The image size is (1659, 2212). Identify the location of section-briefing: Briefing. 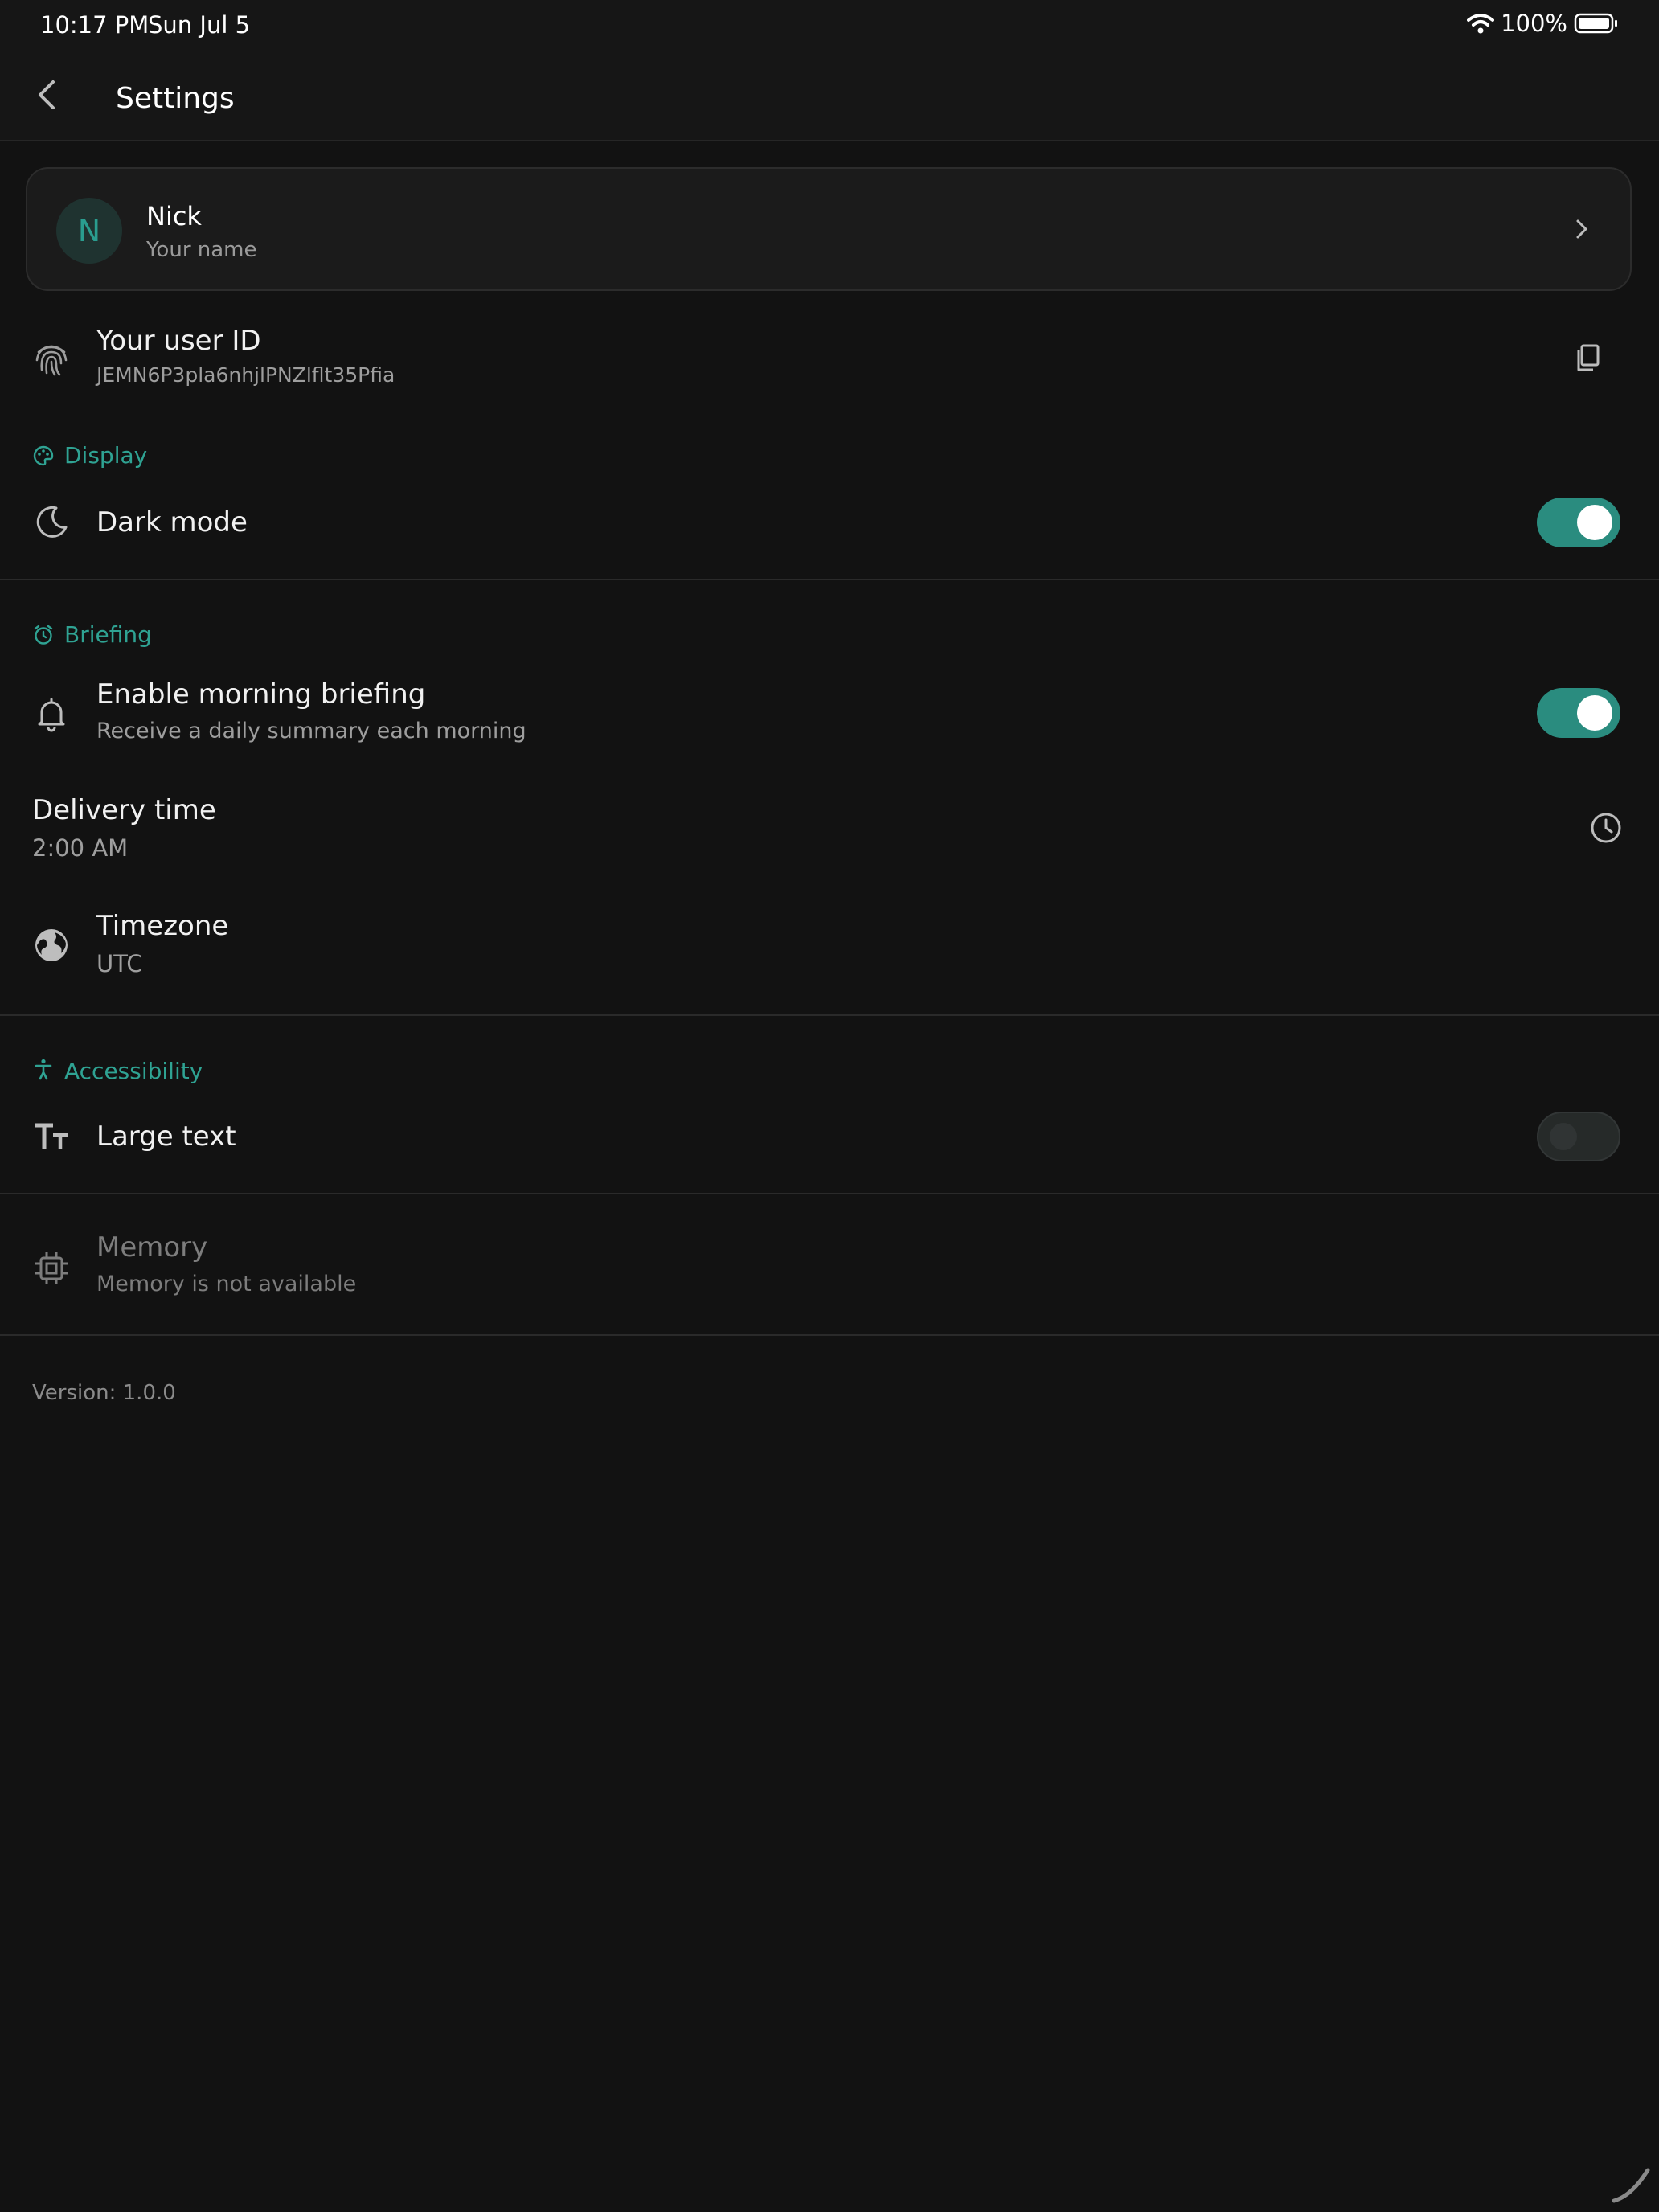
(108, 634).